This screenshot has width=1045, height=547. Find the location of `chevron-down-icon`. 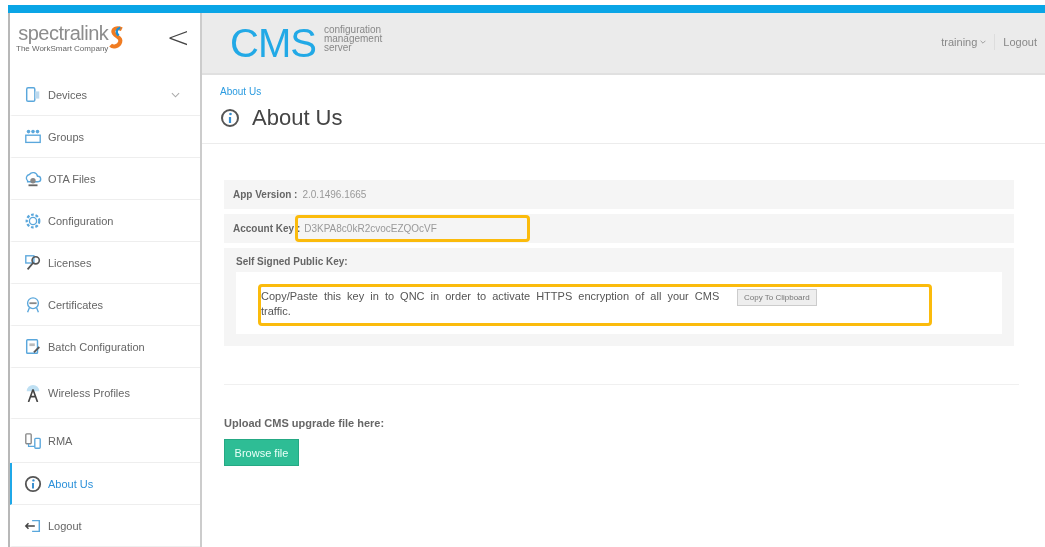

chevron-down-icon is located at coordinates (983, 42).